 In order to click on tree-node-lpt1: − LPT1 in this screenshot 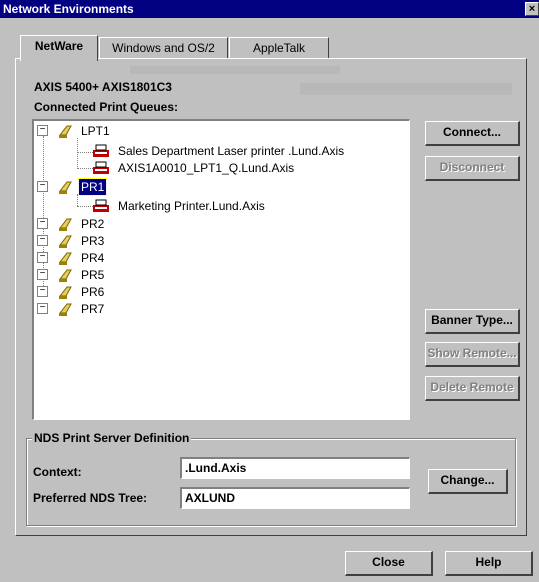, I will do `click(217, 131)`.